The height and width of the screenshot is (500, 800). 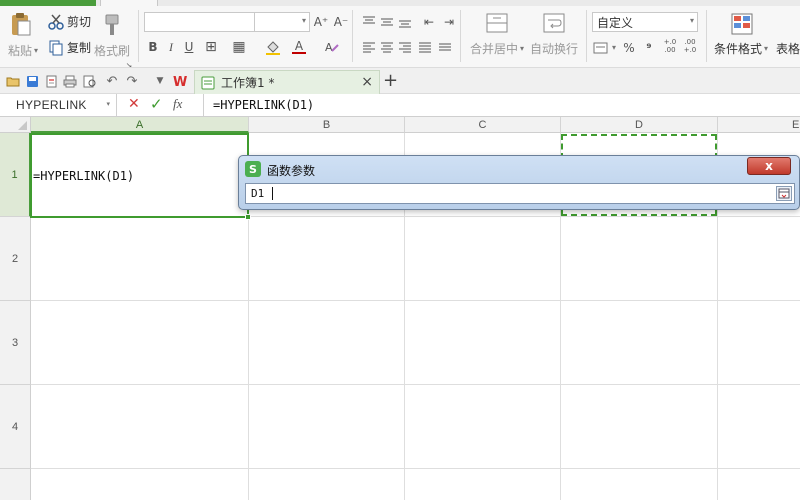 What do you see at coordinates (639, 125) in the screenshot?
I see `column-header-d: D` at bounding box center [639, 125].